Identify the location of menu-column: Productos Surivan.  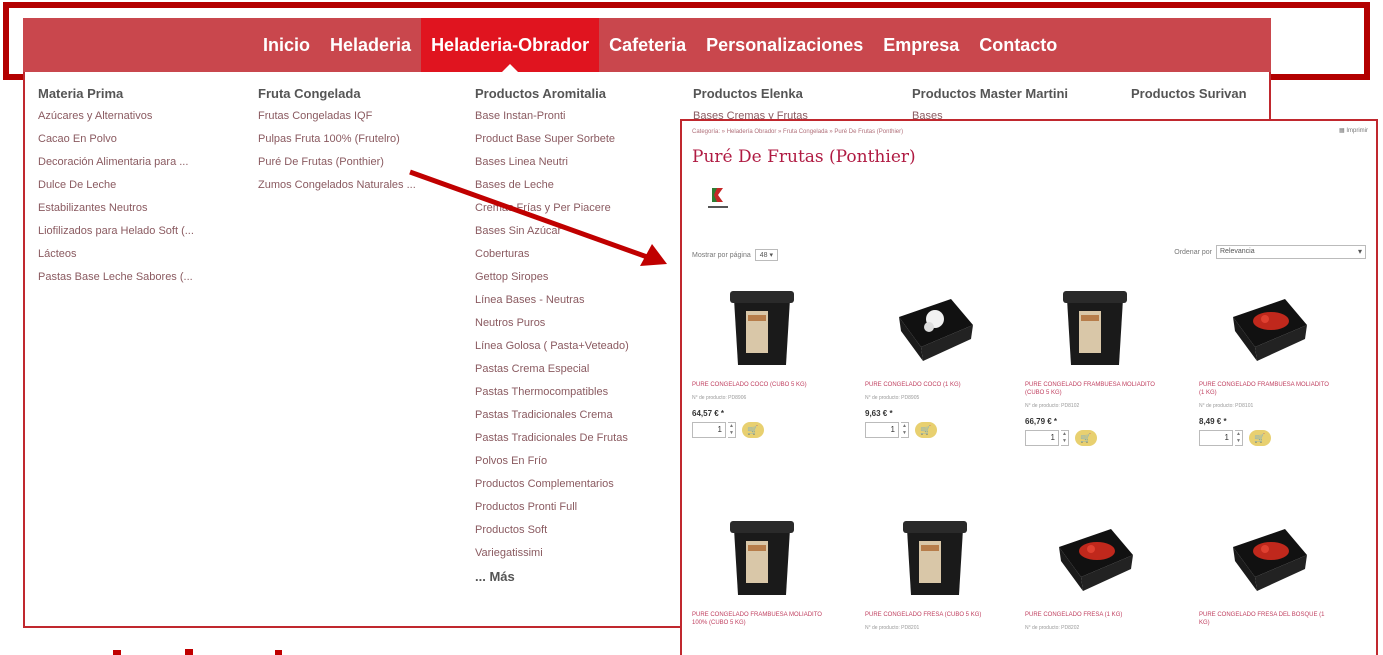
(1189, 93).